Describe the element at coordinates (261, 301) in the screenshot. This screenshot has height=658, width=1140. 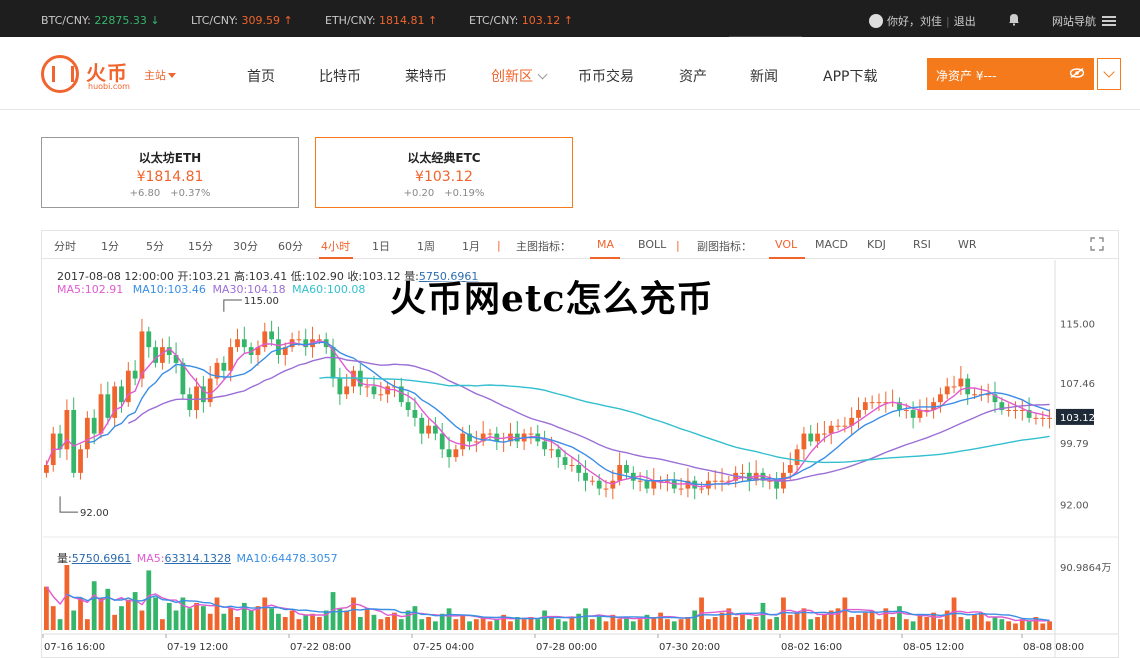
I see `high-annotation-label: 115.00` at that location.